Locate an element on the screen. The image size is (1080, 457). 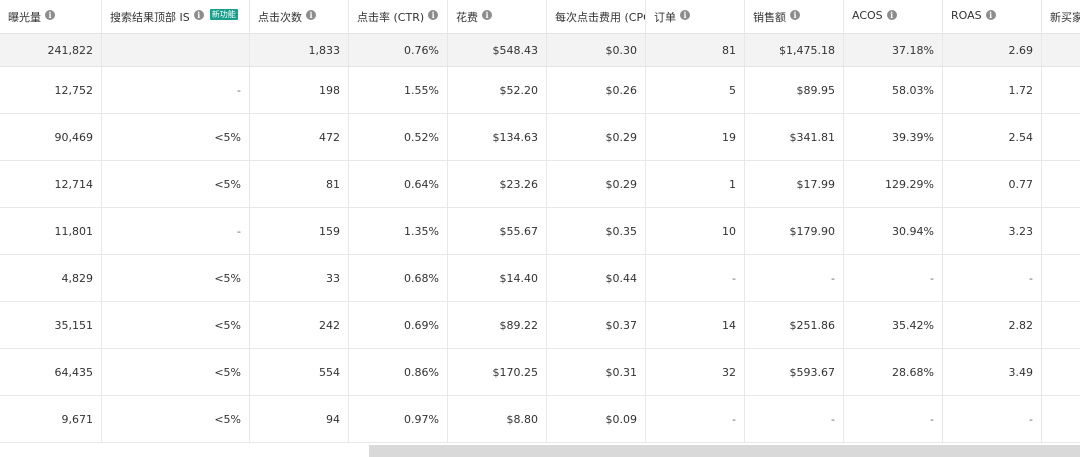
table-cell: 0.86% is located at coordinates (398, 372).